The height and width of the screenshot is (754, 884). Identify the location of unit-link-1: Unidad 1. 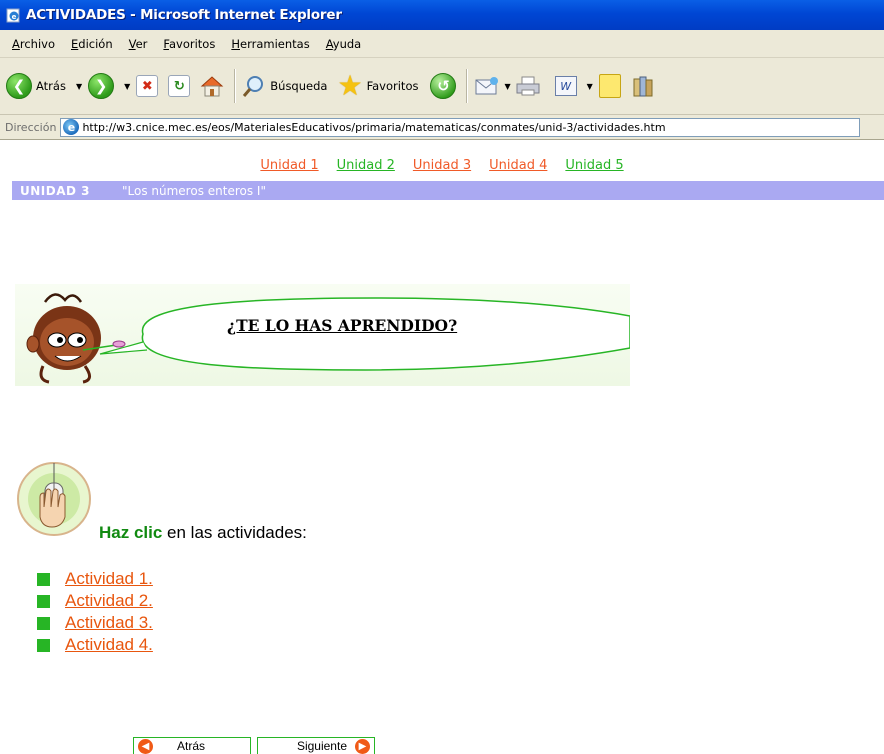
(289, 167).